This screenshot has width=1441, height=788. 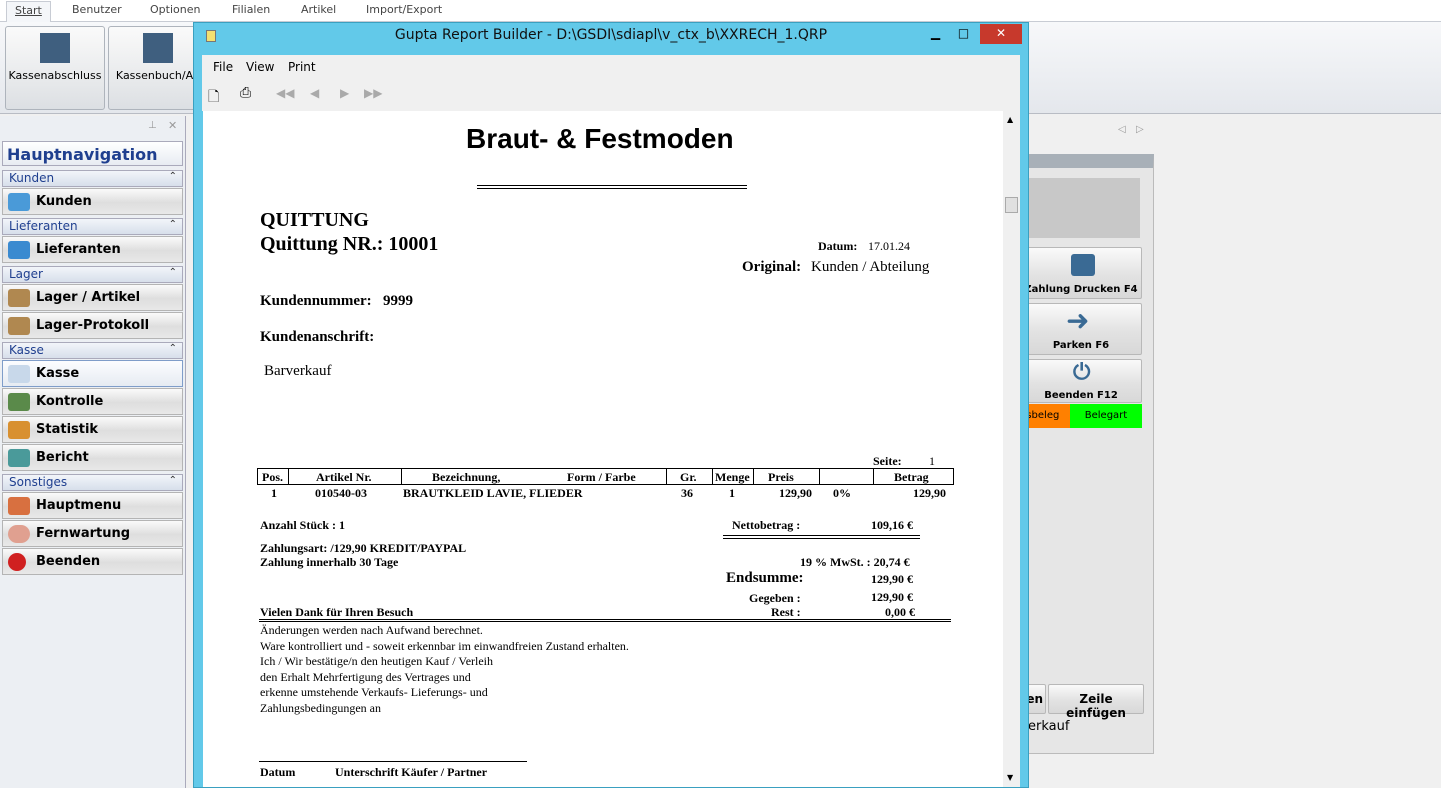 I want to click on power-icon: ⏻, so click(x=1082, y=372).